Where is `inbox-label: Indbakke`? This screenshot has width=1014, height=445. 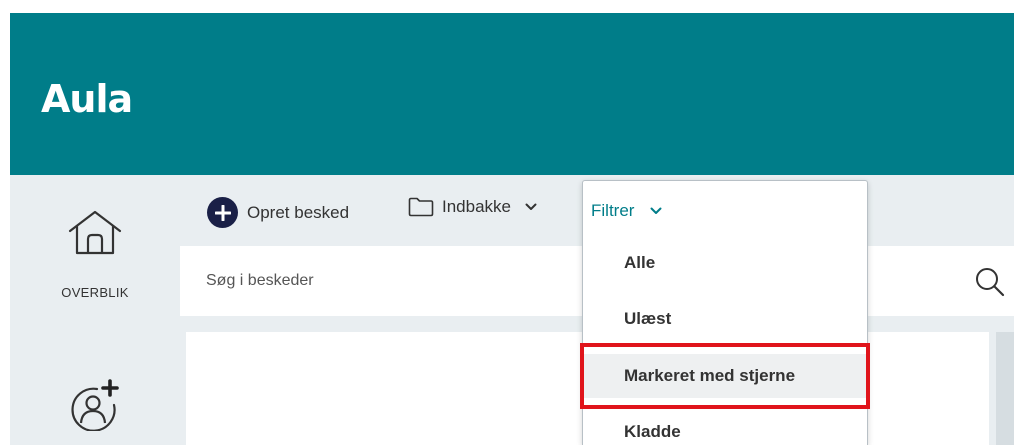 inbox-label: Indbakke is located at coordinates (476, 206).